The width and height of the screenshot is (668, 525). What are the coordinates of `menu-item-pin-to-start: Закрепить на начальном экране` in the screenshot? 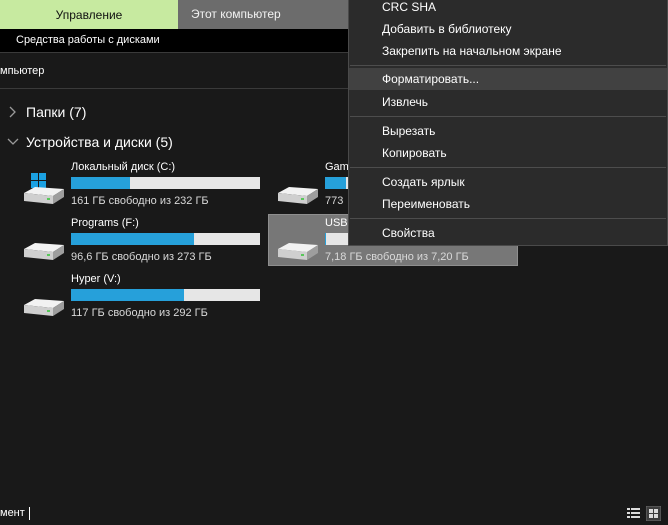 It's located at (508, 51).